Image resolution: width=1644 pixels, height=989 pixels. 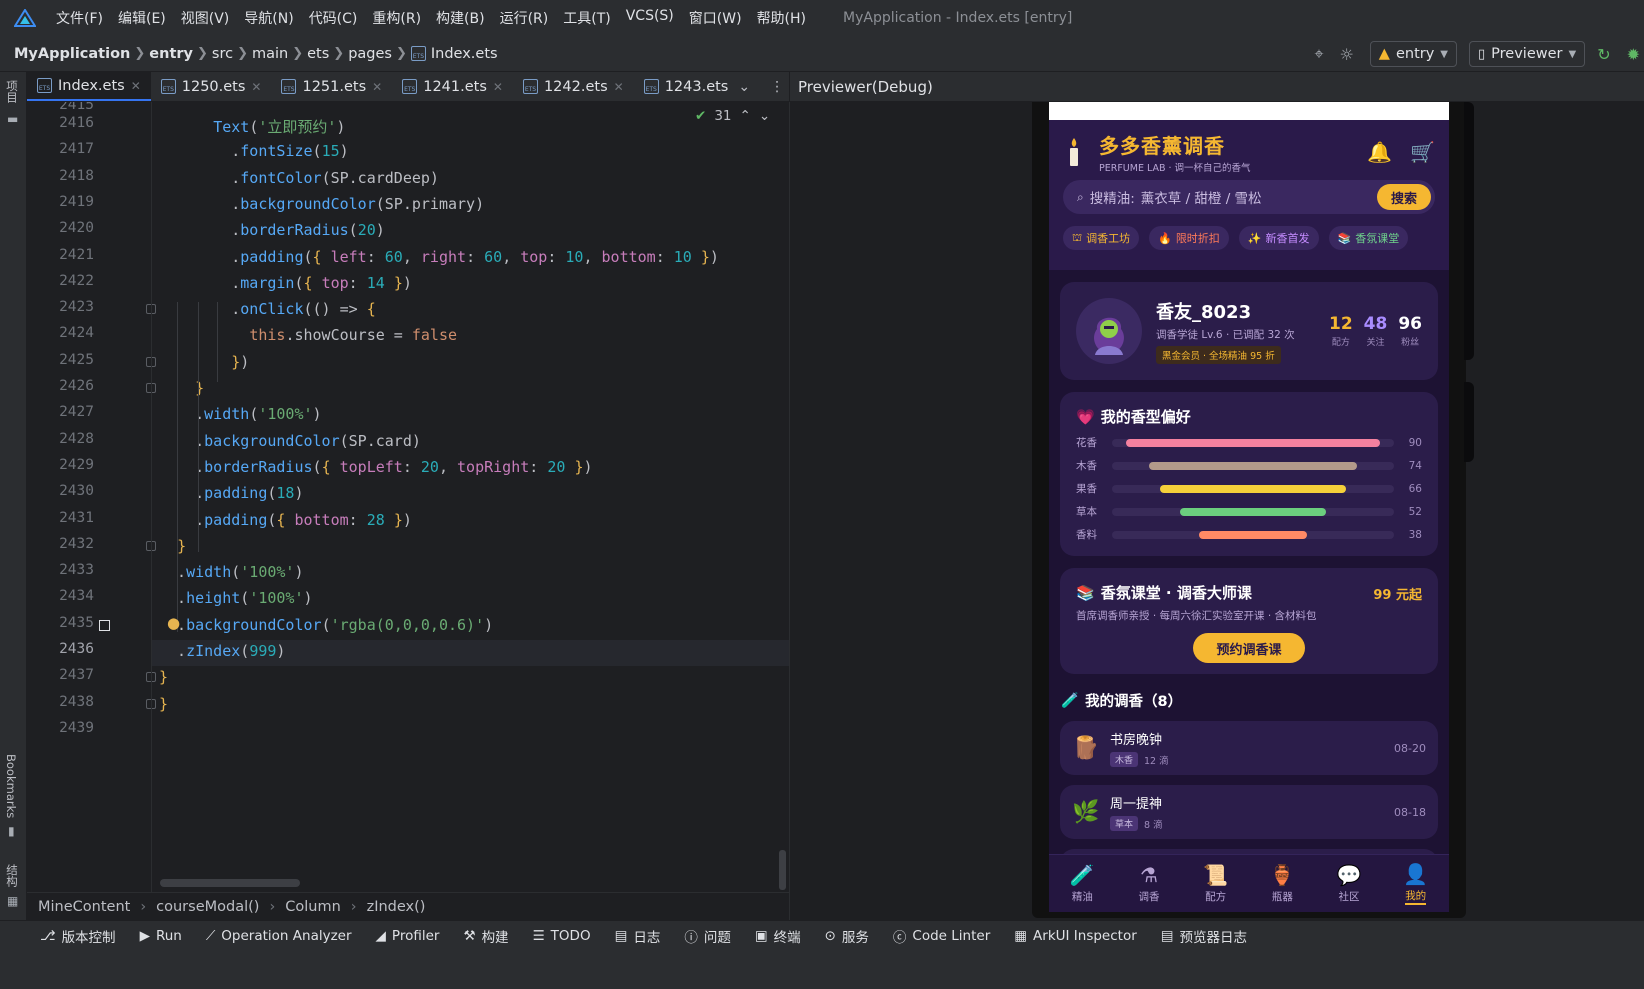 I want to click on code-line: }, so click(x=163, y=677).